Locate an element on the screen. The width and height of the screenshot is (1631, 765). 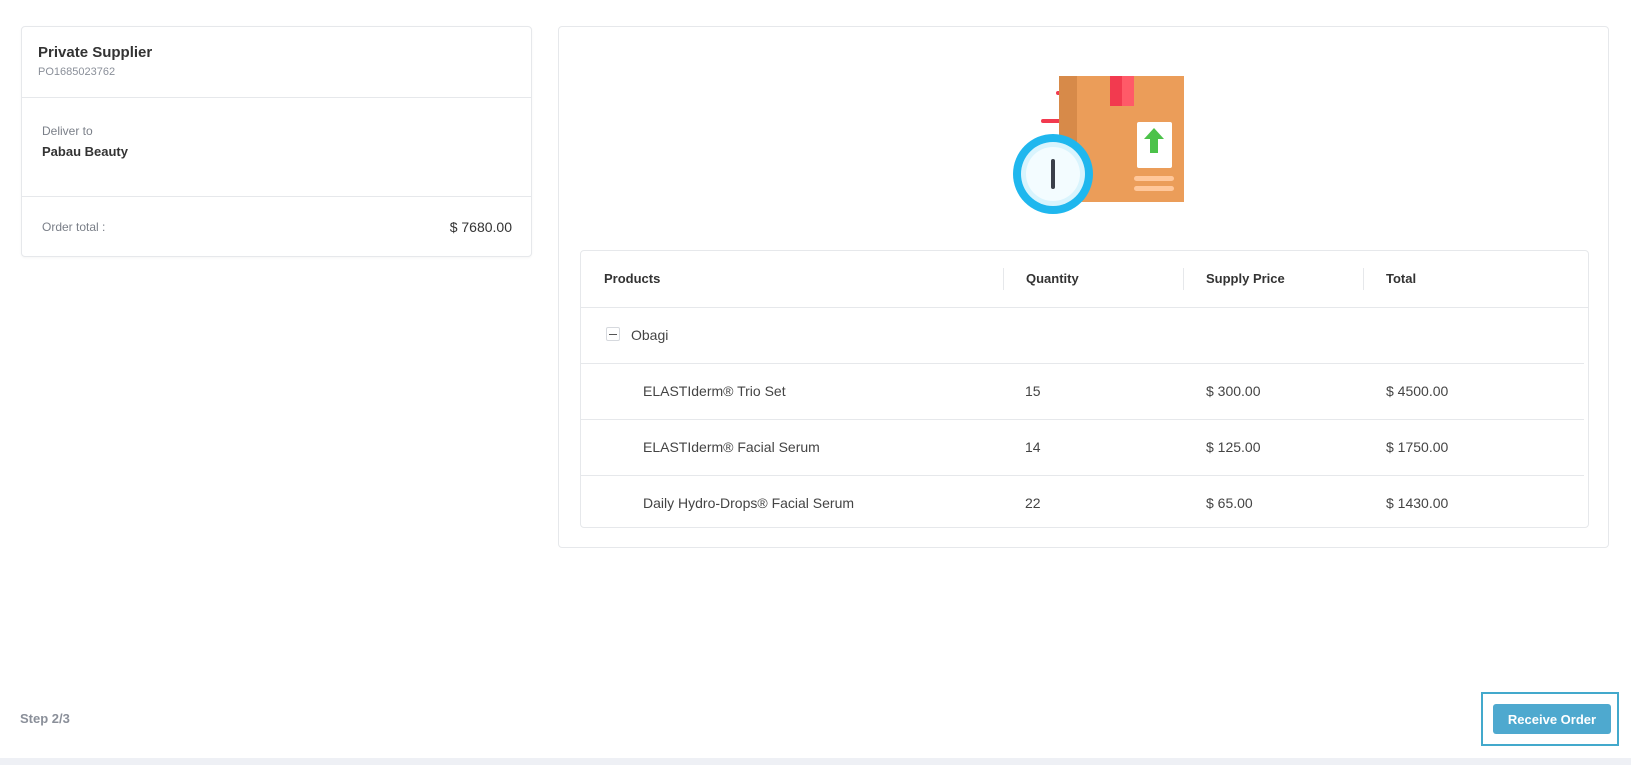
deliver-to-value: Pabau Beauty is located at coordinates (85, 151).